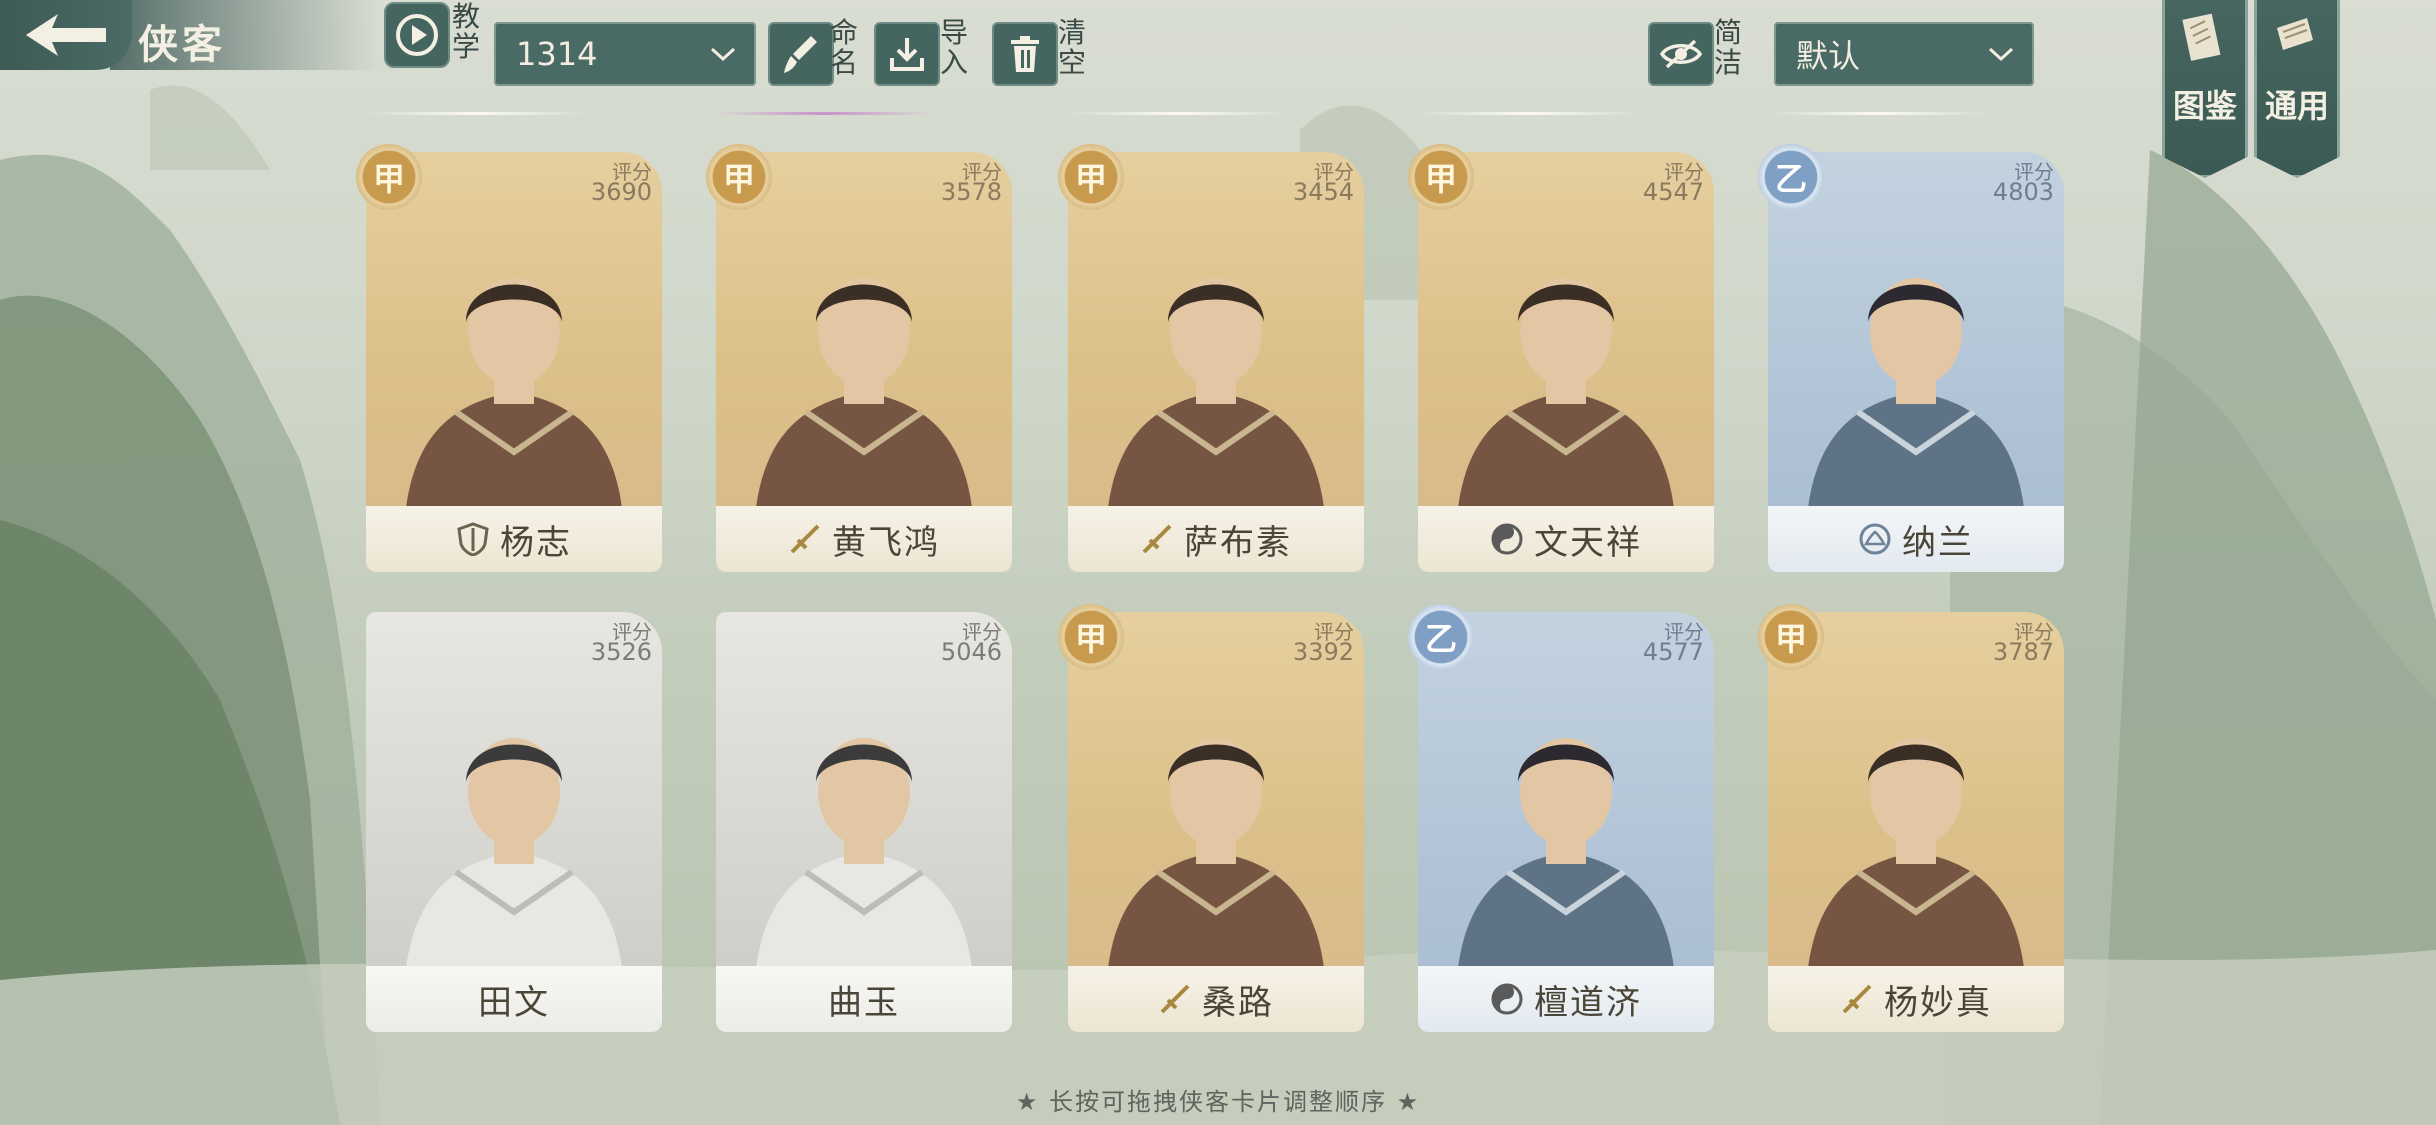 This screenshot has height=1125, width=2436. I want to click on sort-select: 默认, so click(1904, 54).